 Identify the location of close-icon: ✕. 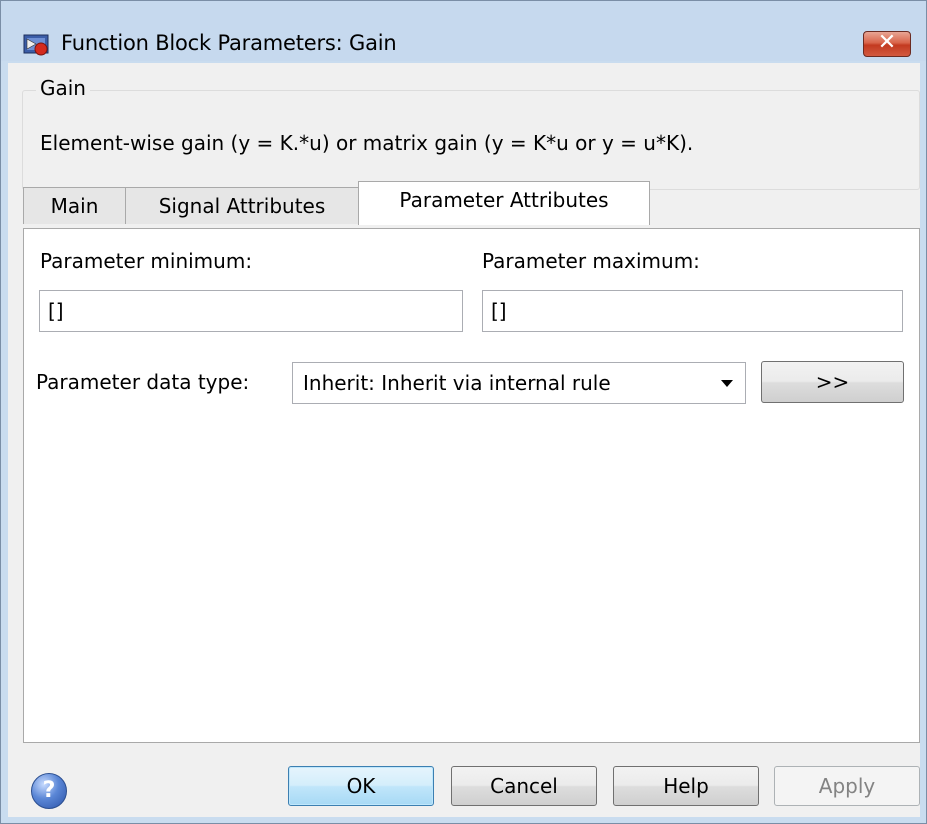
(887, 42).